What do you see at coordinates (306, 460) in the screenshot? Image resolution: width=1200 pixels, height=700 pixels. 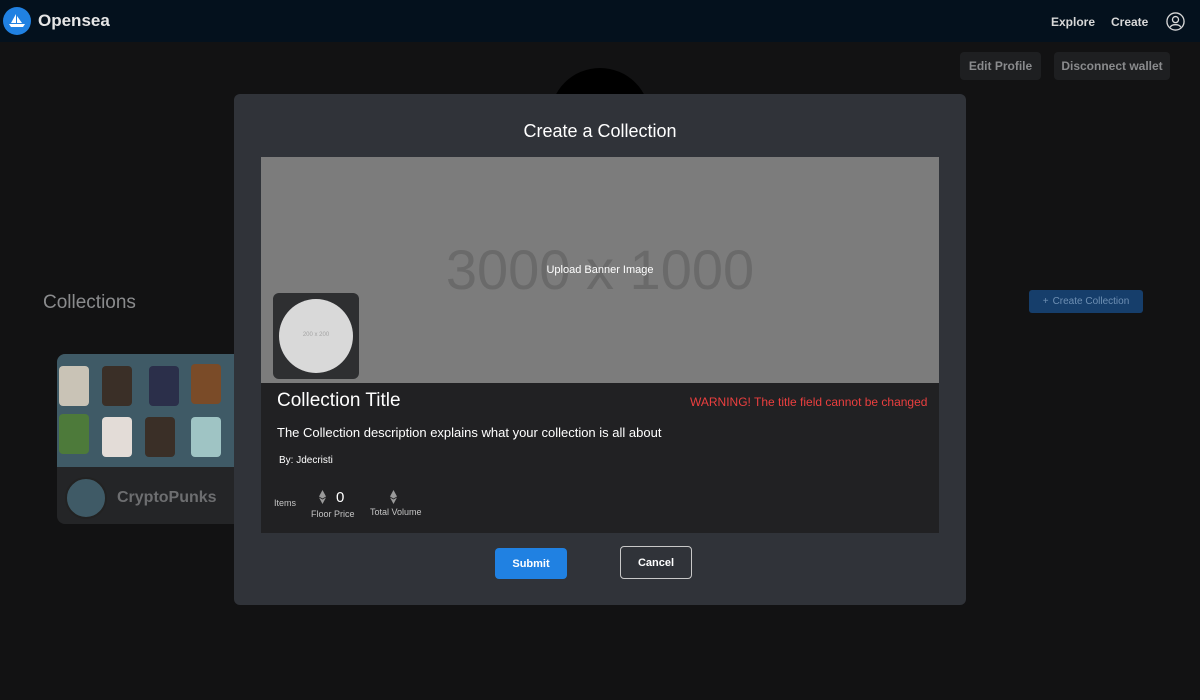 I see `collection-byline: By: Jdecristi` at bounding box center [306, 460].